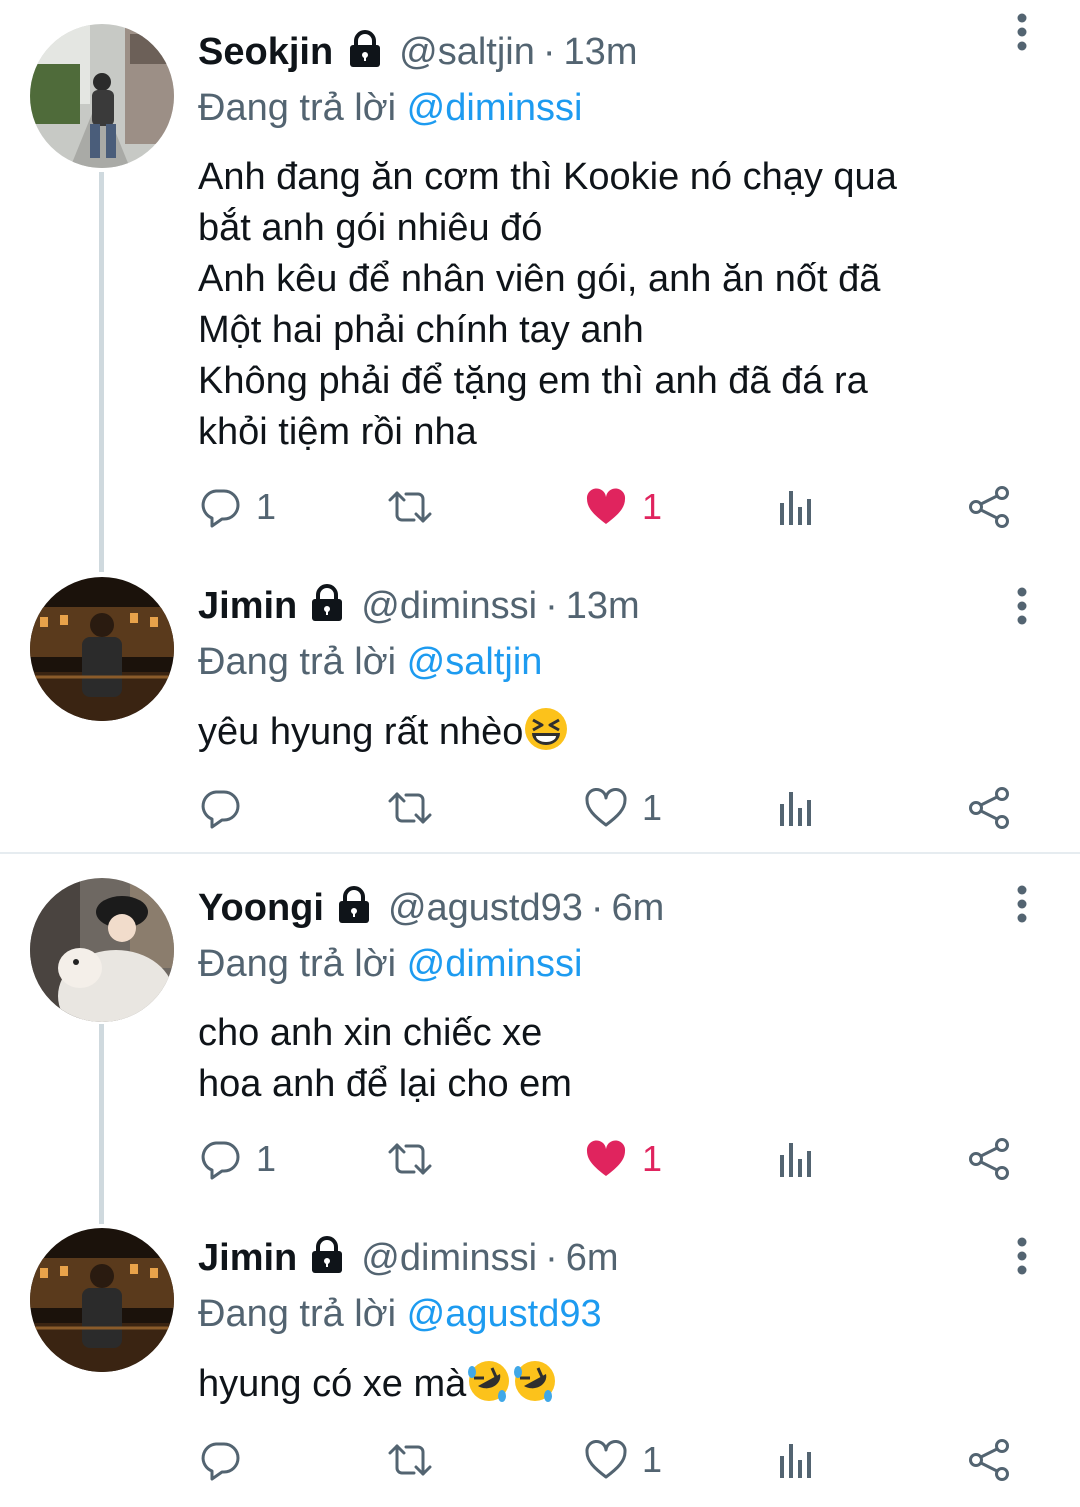 The height and width of the screenshot is (1507, 1080). I want to click on tweet-header: Jimin @diminssi · 6m, so click(619, 1258).